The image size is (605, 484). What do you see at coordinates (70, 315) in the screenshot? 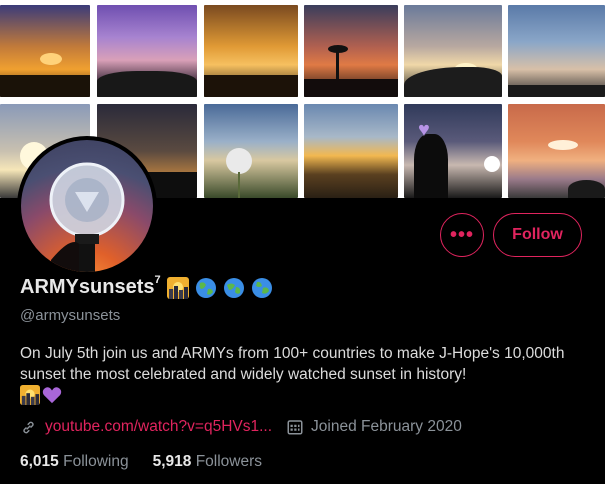
I see `profile-handle: @armysunsets` at bounding box center [70, 315].